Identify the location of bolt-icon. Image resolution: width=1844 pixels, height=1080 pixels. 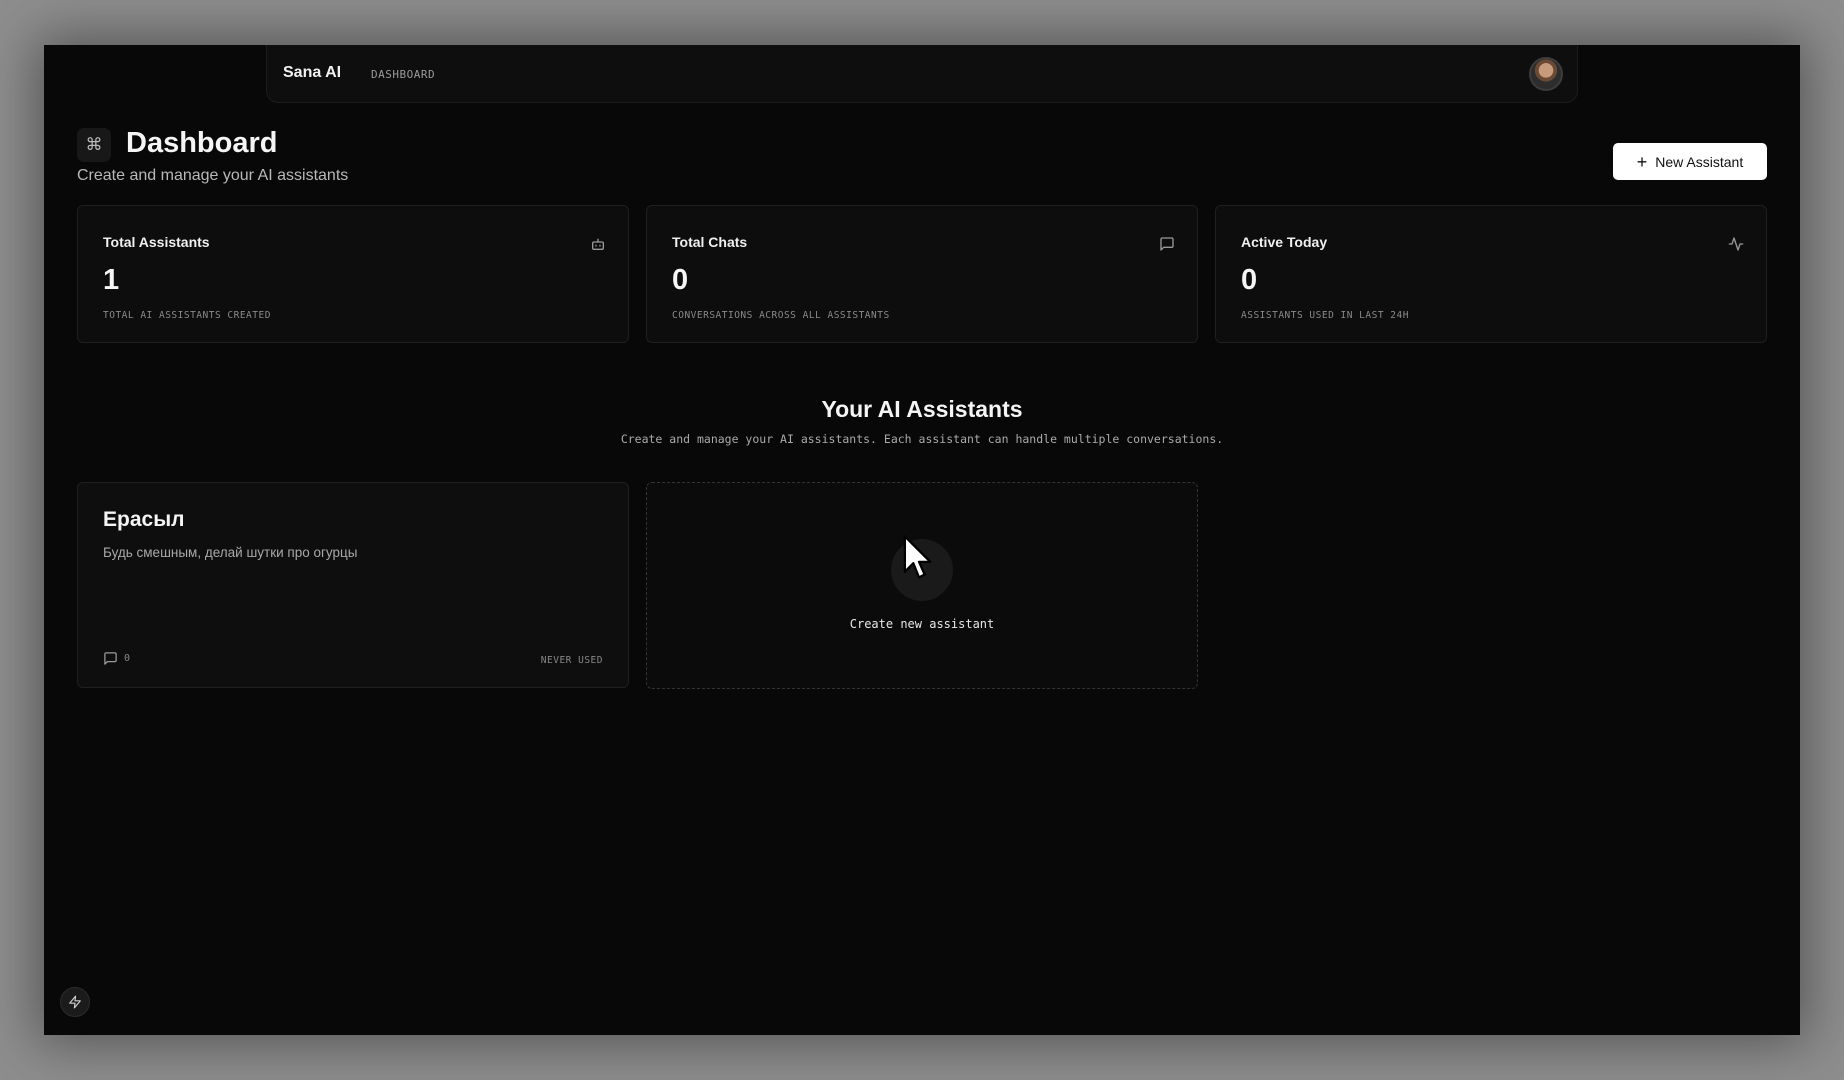
(75, 1002).